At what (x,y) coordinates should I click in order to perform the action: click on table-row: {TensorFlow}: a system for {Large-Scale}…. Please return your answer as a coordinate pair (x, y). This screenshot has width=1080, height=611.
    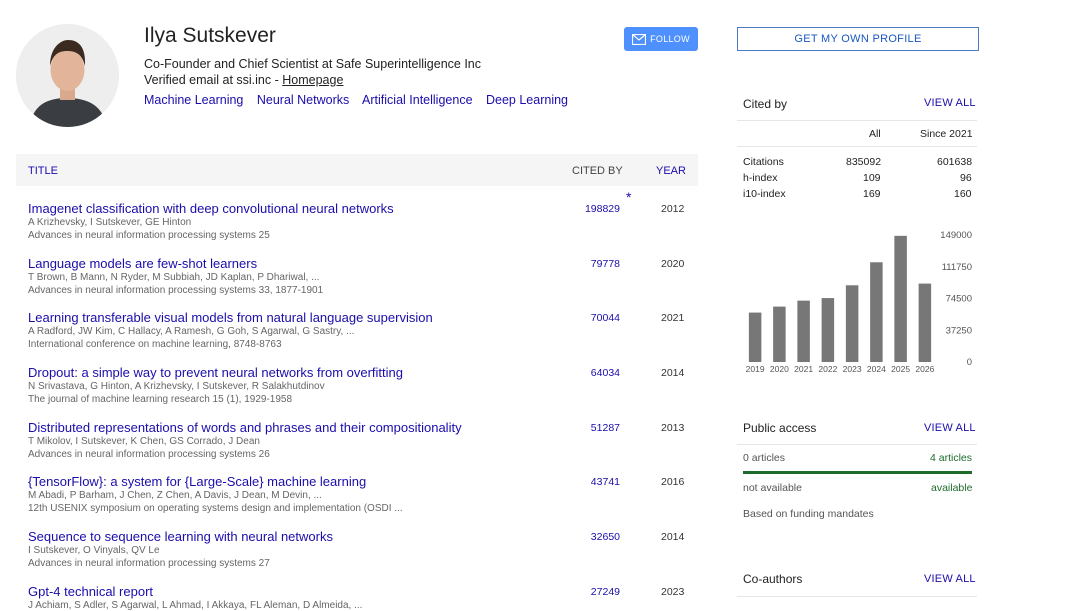
    Looking at the image, I should click on (357, 501).